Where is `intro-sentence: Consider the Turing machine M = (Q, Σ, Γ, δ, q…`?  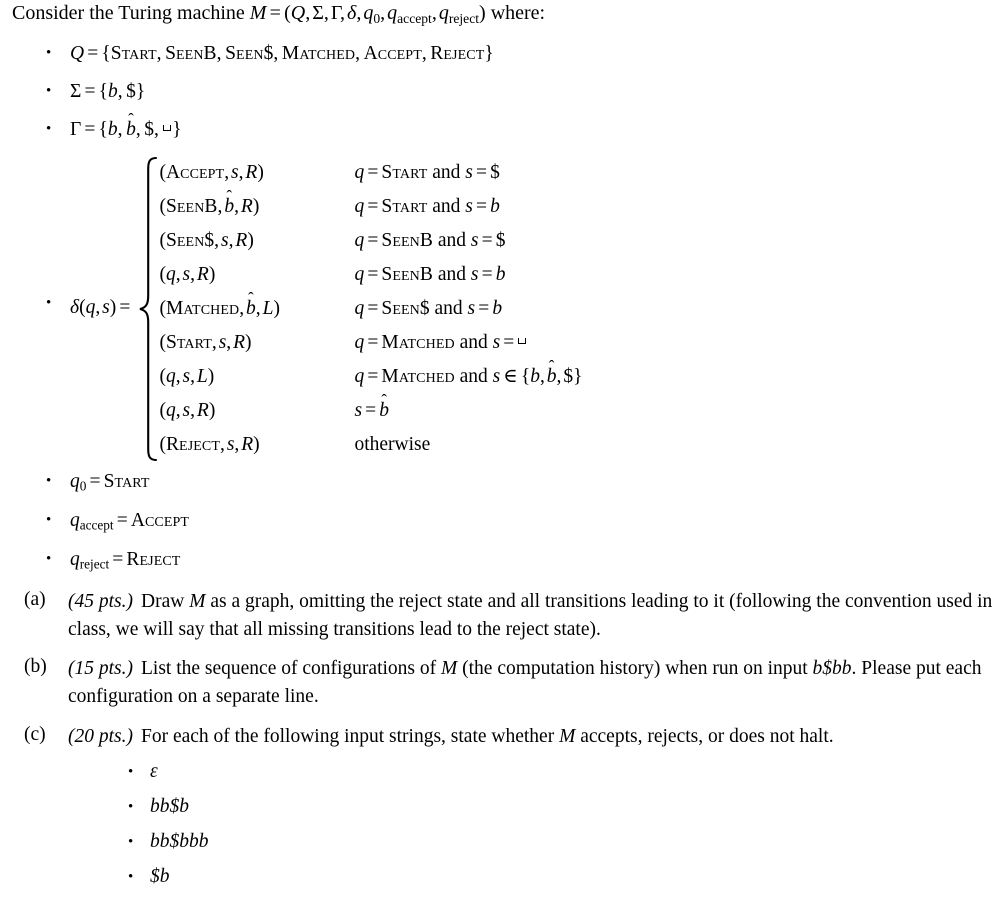
intro-sentence: Consider the Turing machine M = (Q, Σ, Γ, δ, q… is located at coordinates (278, 14).